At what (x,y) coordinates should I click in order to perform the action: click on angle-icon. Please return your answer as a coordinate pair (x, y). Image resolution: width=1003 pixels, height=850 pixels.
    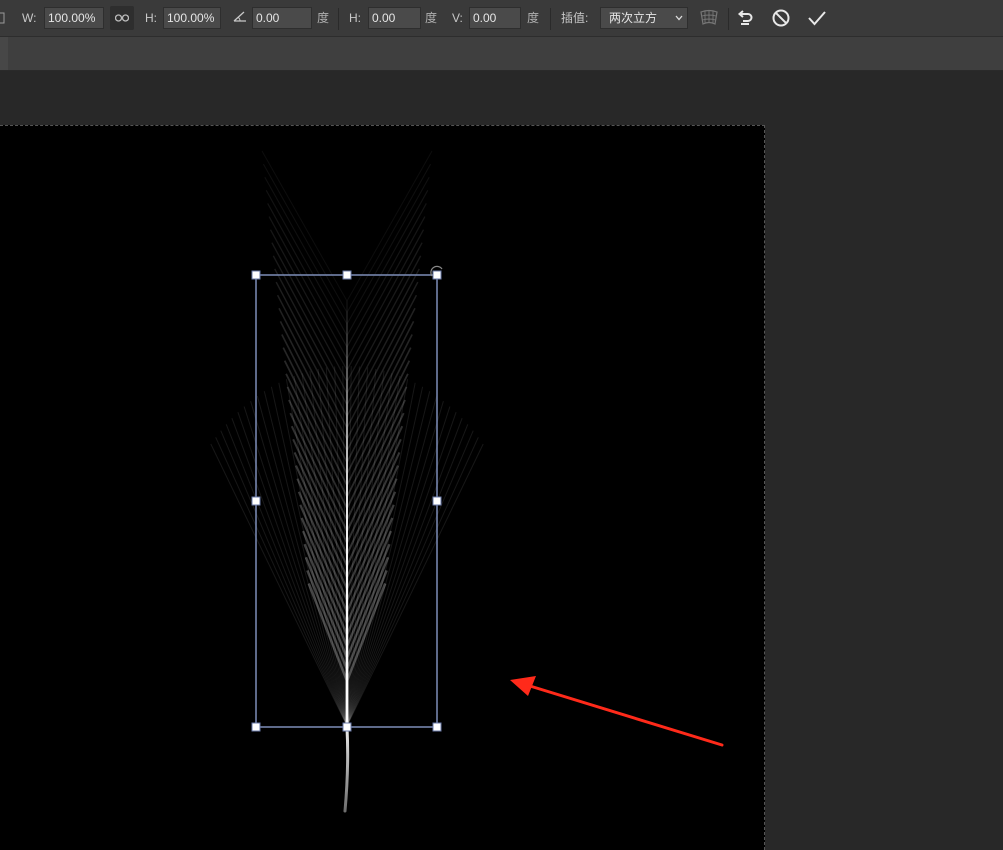
    Looking at the image, I should click on (240, 17).